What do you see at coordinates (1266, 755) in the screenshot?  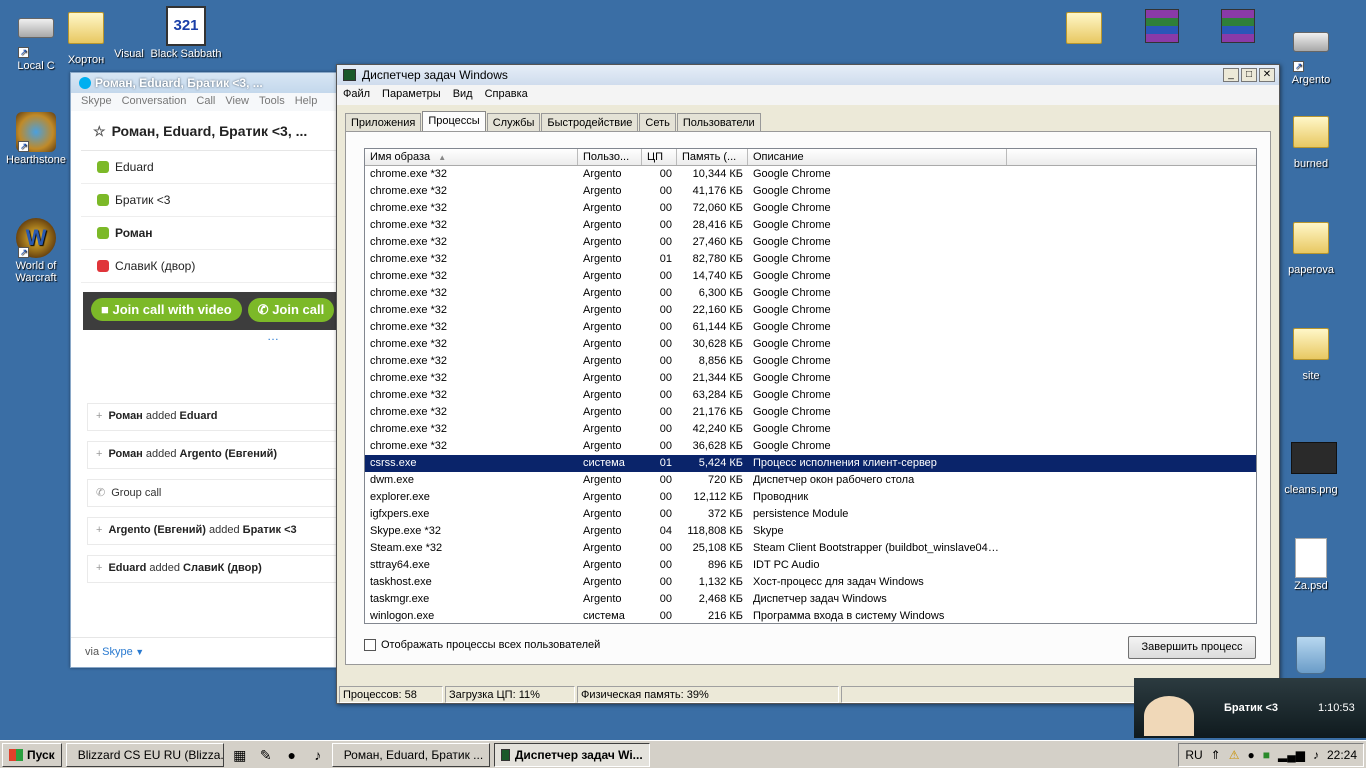 I see `nvidia-icon: ■` at bounding box center [1266, 755].